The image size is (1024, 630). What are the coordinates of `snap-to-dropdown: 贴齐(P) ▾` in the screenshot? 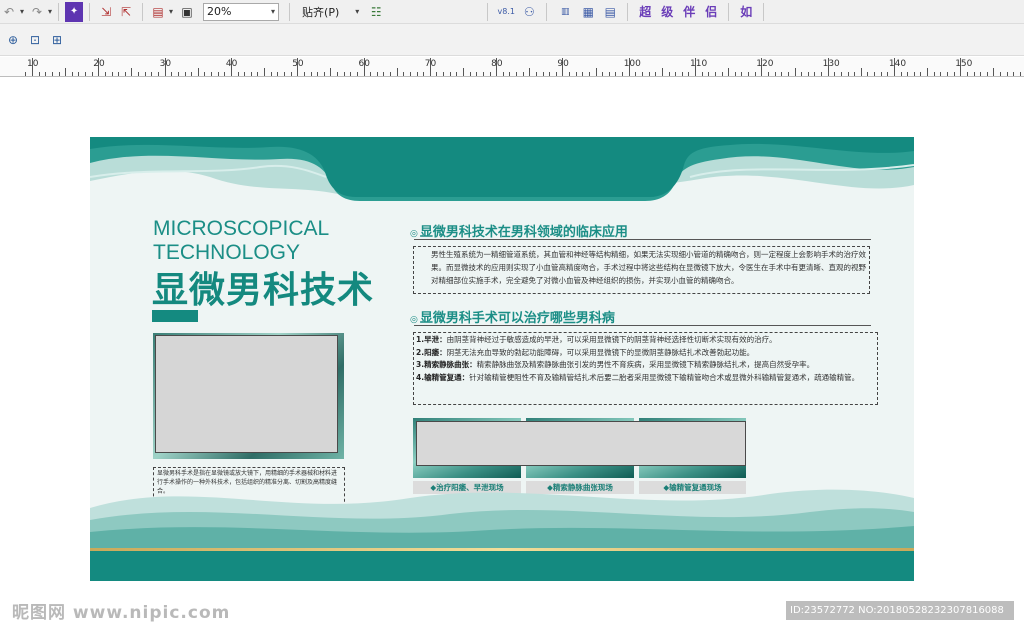 It's located at (330, 12).